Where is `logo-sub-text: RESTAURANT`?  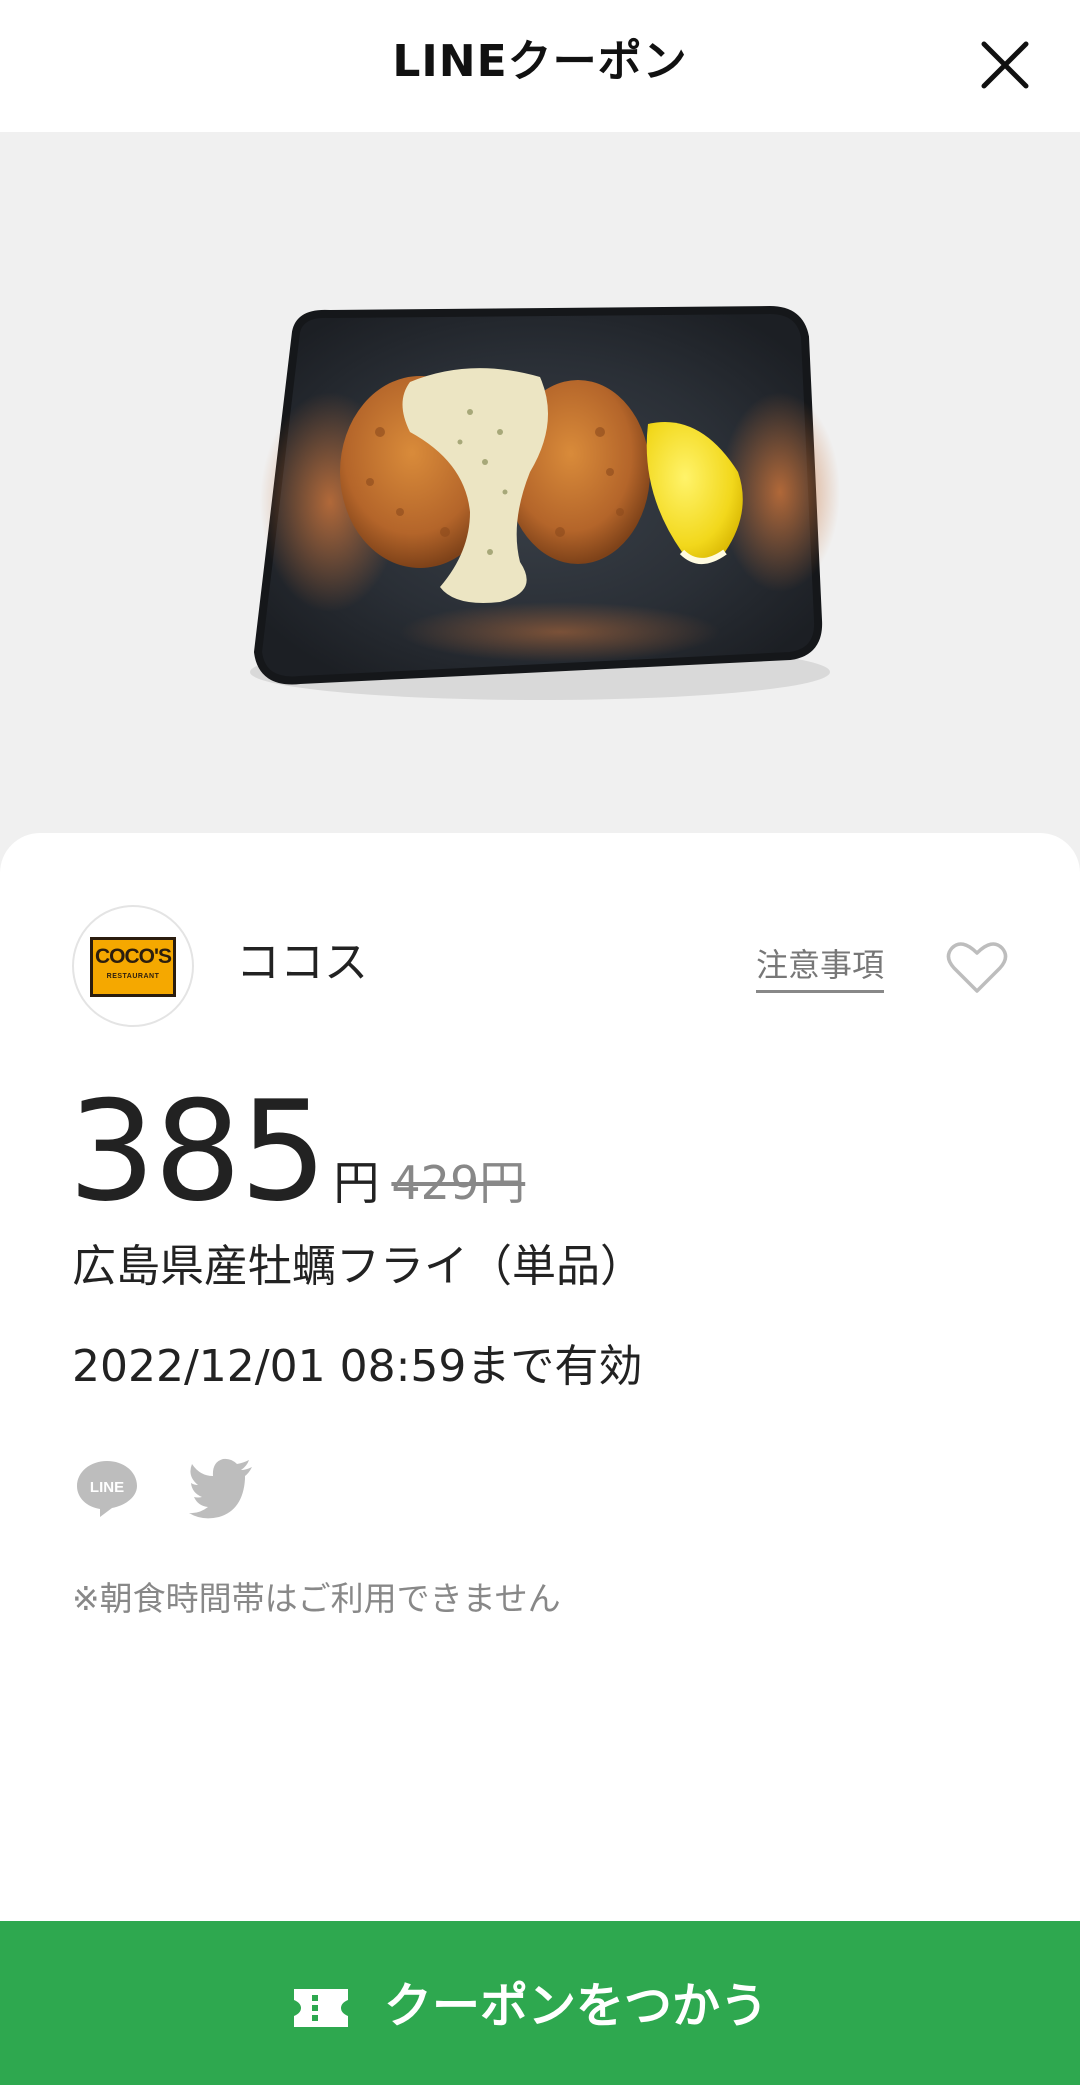 logo-sub-text: RESTAURANT is located at coordinates (133, 976).